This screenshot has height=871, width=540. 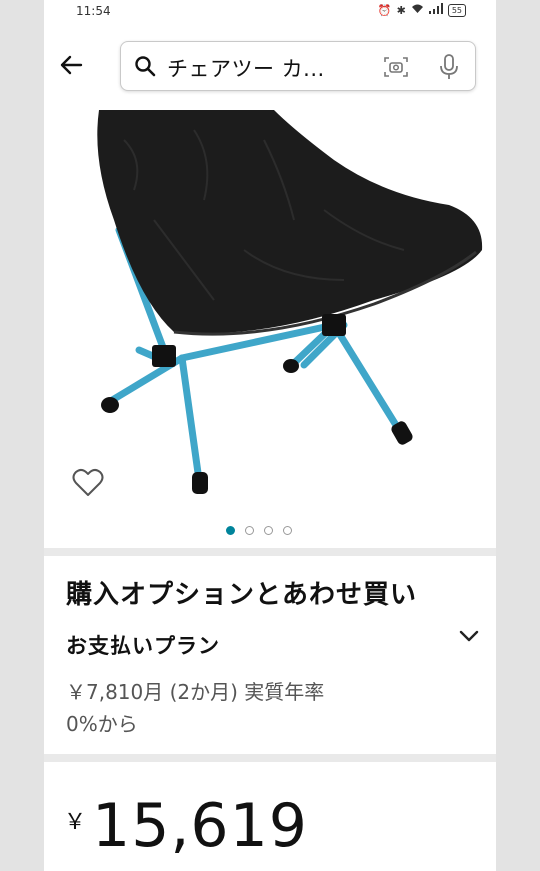 What do you see at coordinates (449, 67) in the screenshot?
I see `mic-icon` at bounding box center [449, 67].